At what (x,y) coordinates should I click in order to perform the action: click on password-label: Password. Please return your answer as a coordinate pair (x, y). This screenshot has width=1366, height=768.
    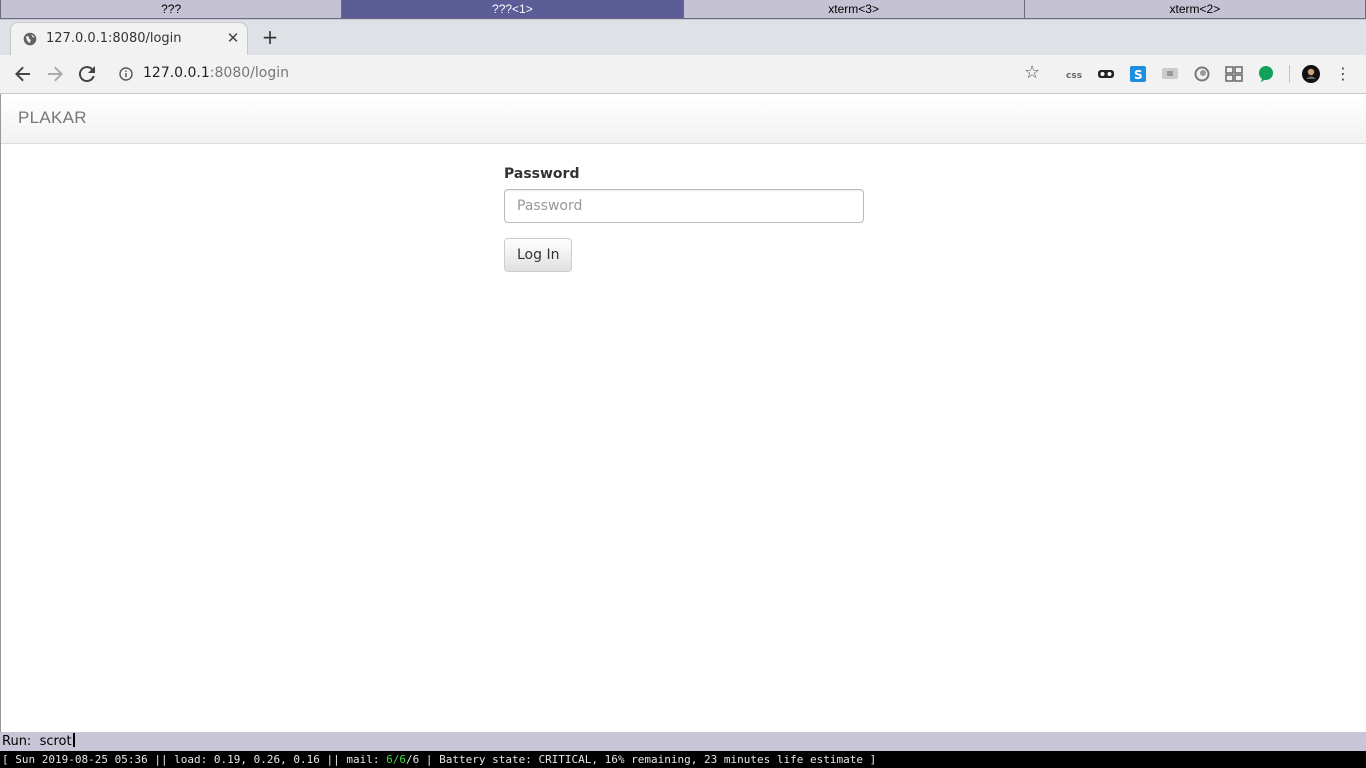
    Looking at the image, I should click on (542, 174).